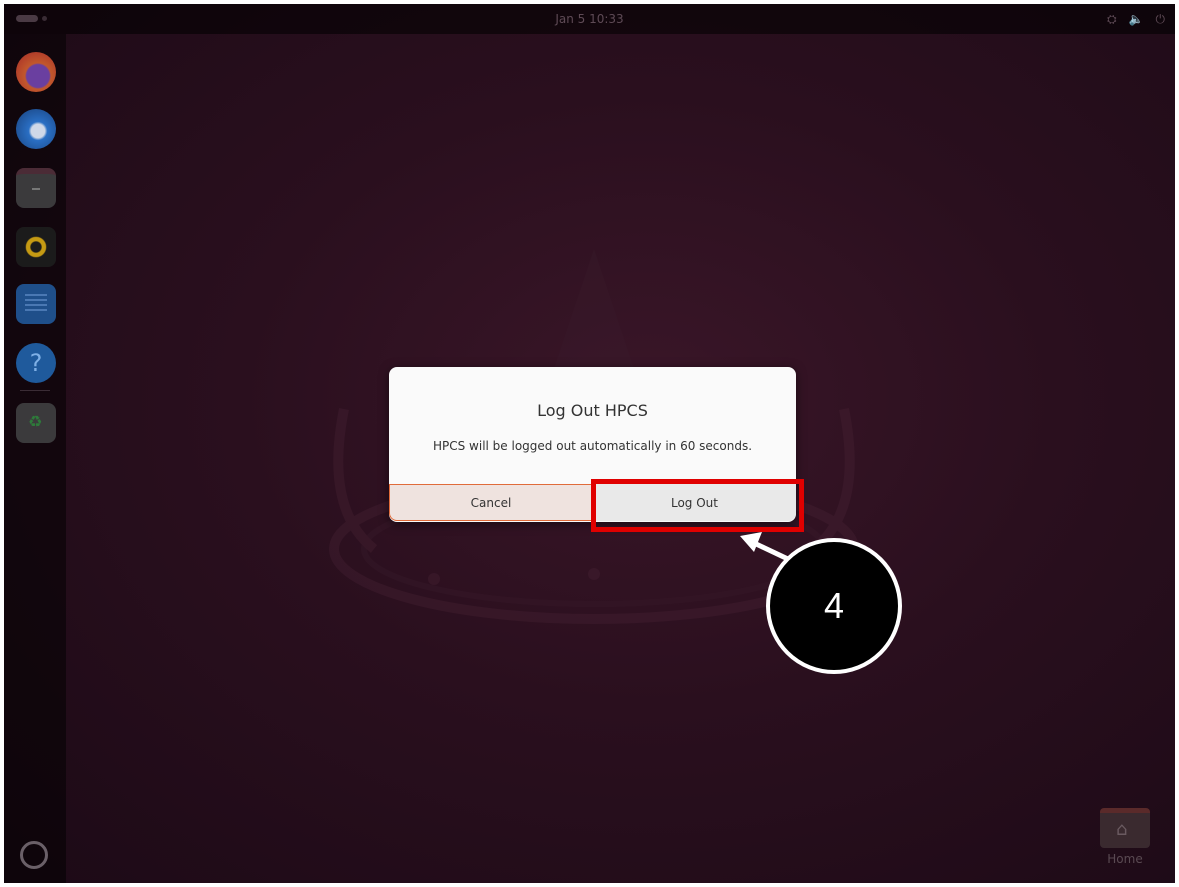  I want to click on step-number-badge: 4, so click(834, 606).